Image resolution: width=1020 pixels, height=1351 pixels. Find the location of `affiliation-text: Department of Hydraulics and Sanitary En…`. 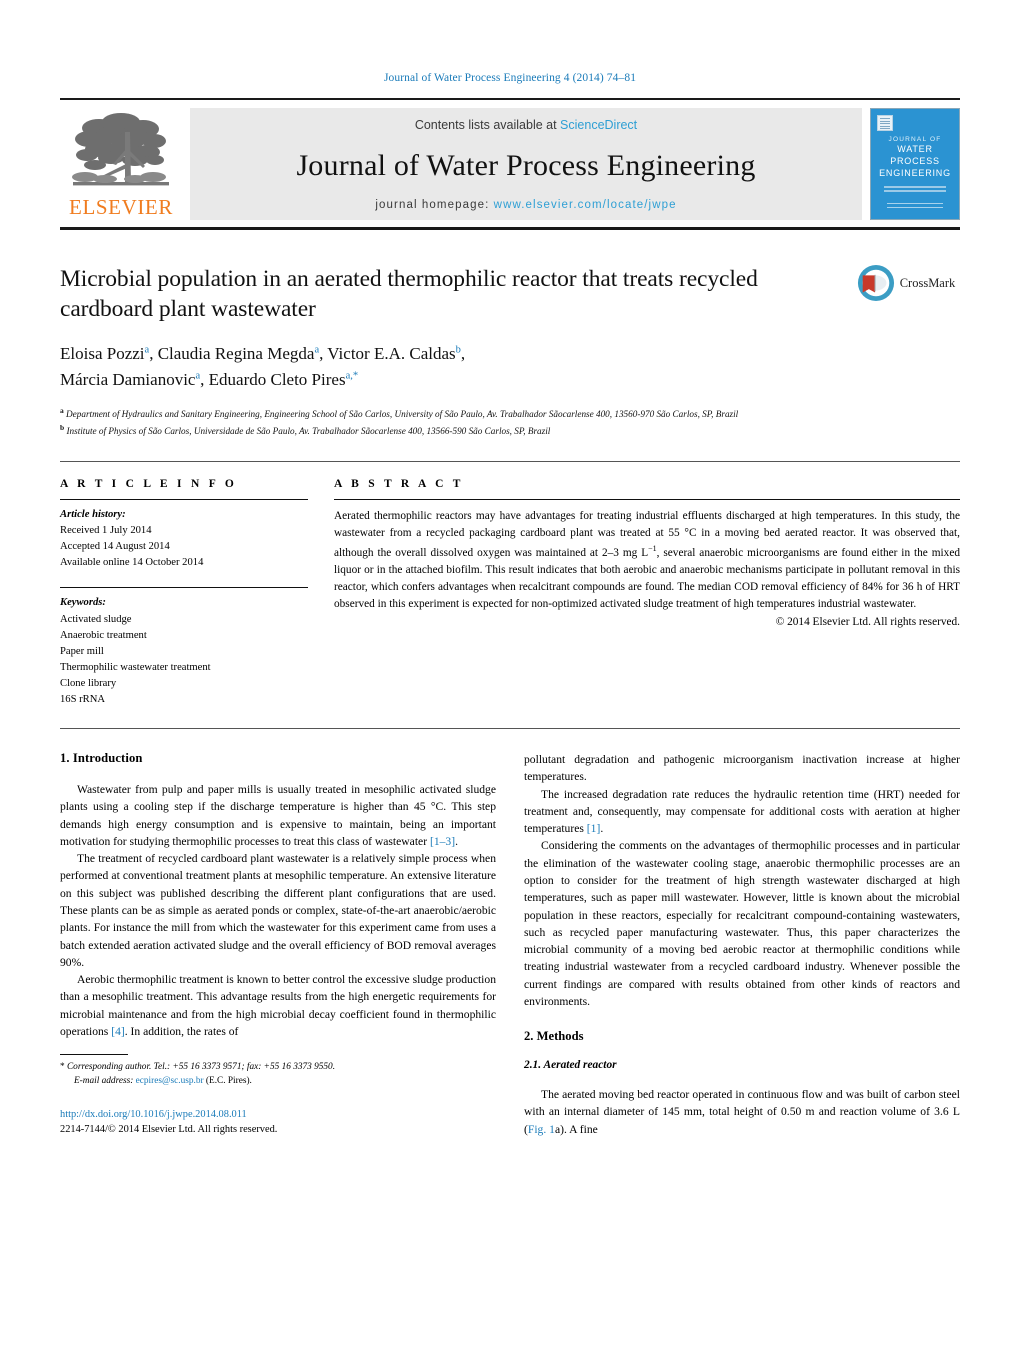

affiliation-text: Department of Hydraulics and Sanitary En… is located at coordinates (402, 414).